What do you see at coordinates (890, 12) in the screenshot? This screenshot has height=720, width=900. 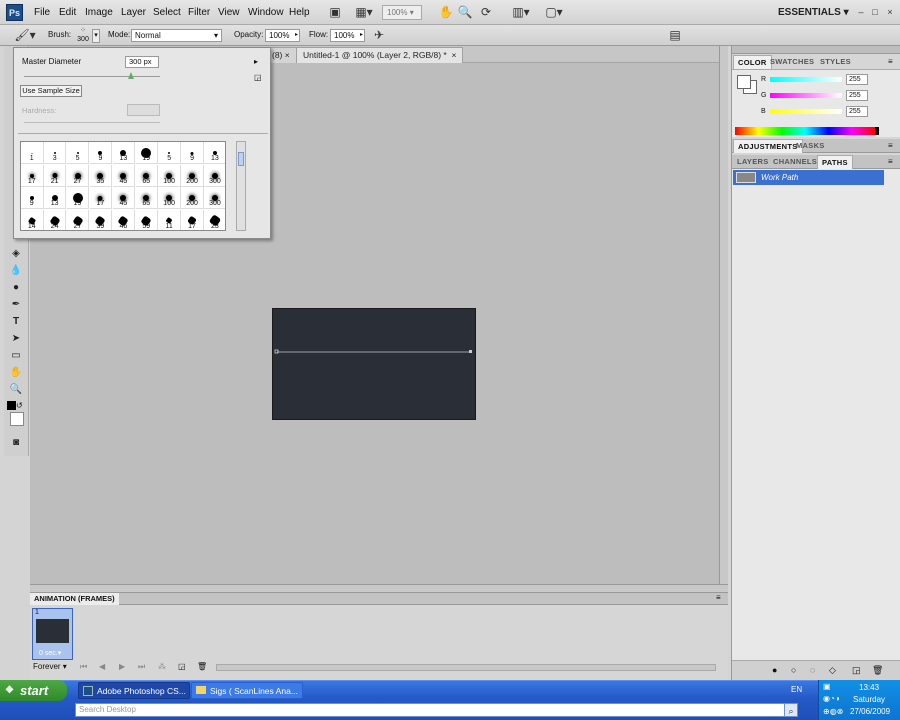 I see `close-button: ×` at bounding box center [890, 12].